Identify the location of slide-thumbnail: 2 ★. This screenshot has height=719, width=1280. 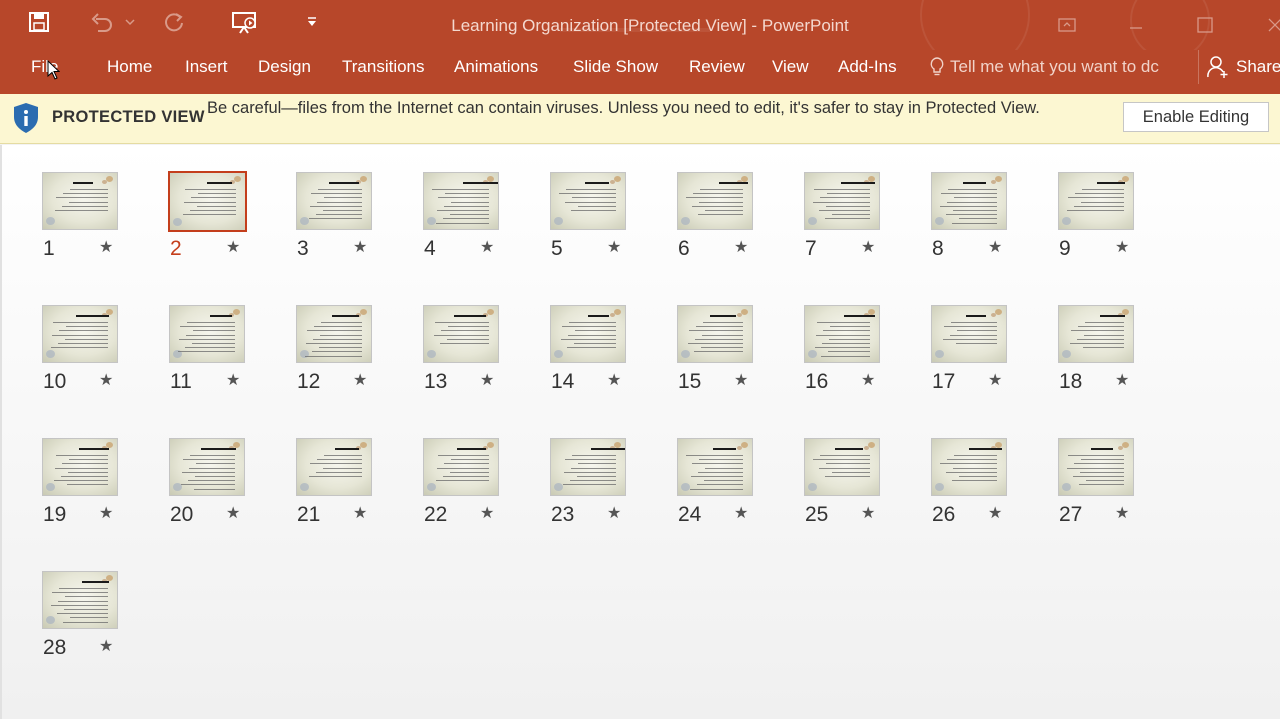
(213, 215).